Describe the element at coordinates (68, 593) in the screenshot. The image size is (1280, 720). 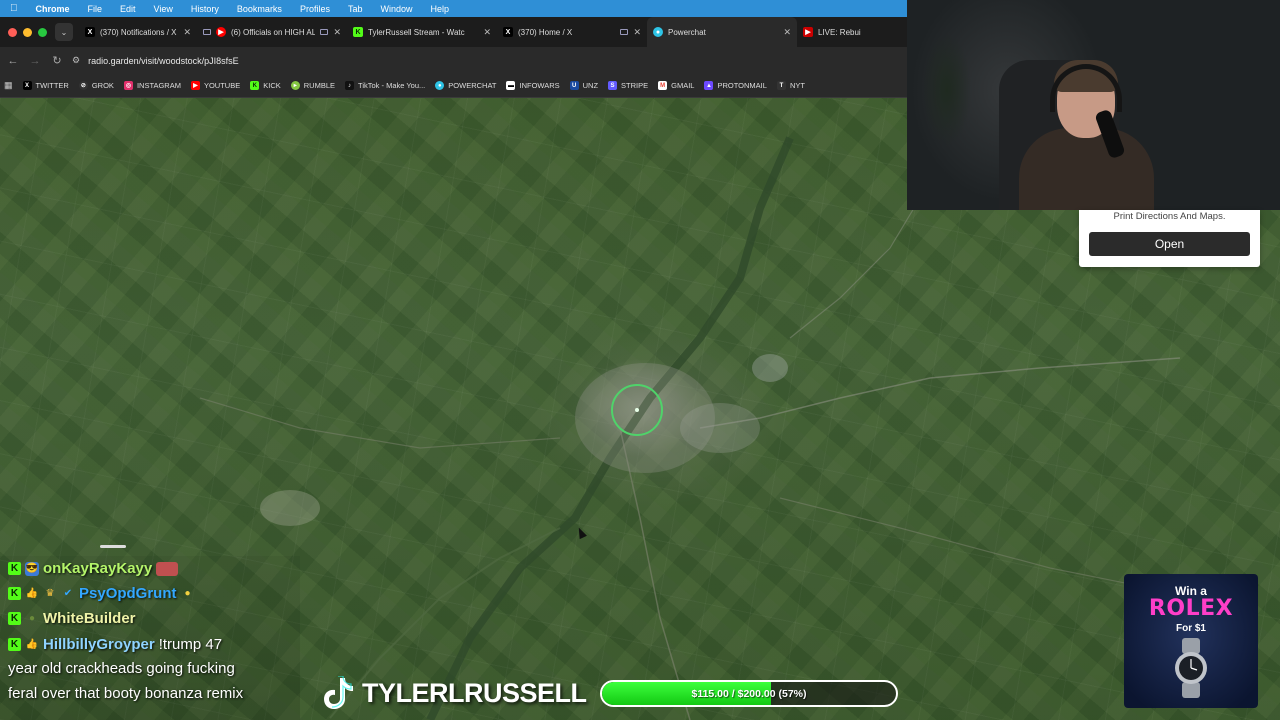
I see `verified-icon: ✔` at that location.